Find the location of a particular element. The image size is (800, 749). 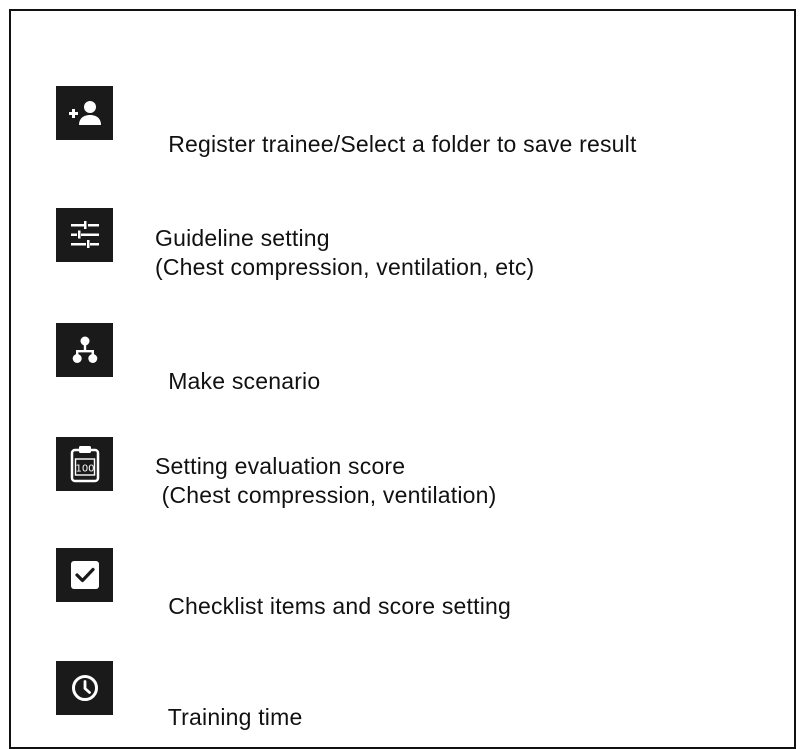

clipboard-score-text: 100 is located at coordinates (84, 469).